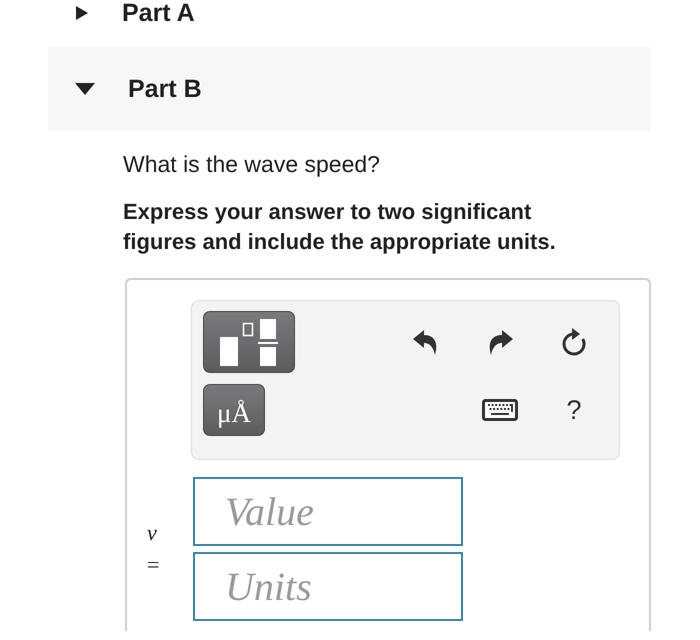 Image resolution: width=700 pixels, height=640 pixels. Describe the element at coordinates (574, 410) in the screenshot. I see `help-button: ?` at that location.